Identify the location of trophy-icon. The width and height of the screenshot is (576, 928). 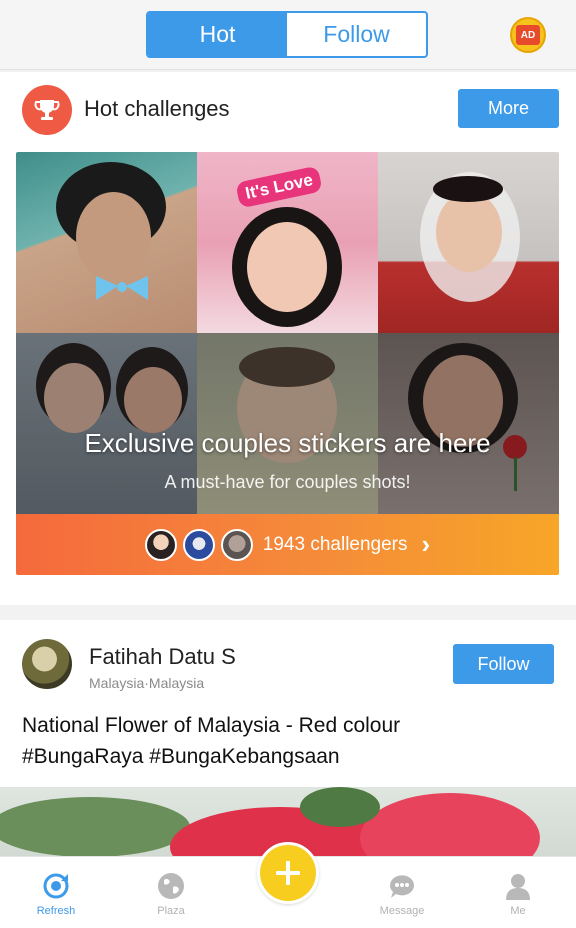
(47, 110).